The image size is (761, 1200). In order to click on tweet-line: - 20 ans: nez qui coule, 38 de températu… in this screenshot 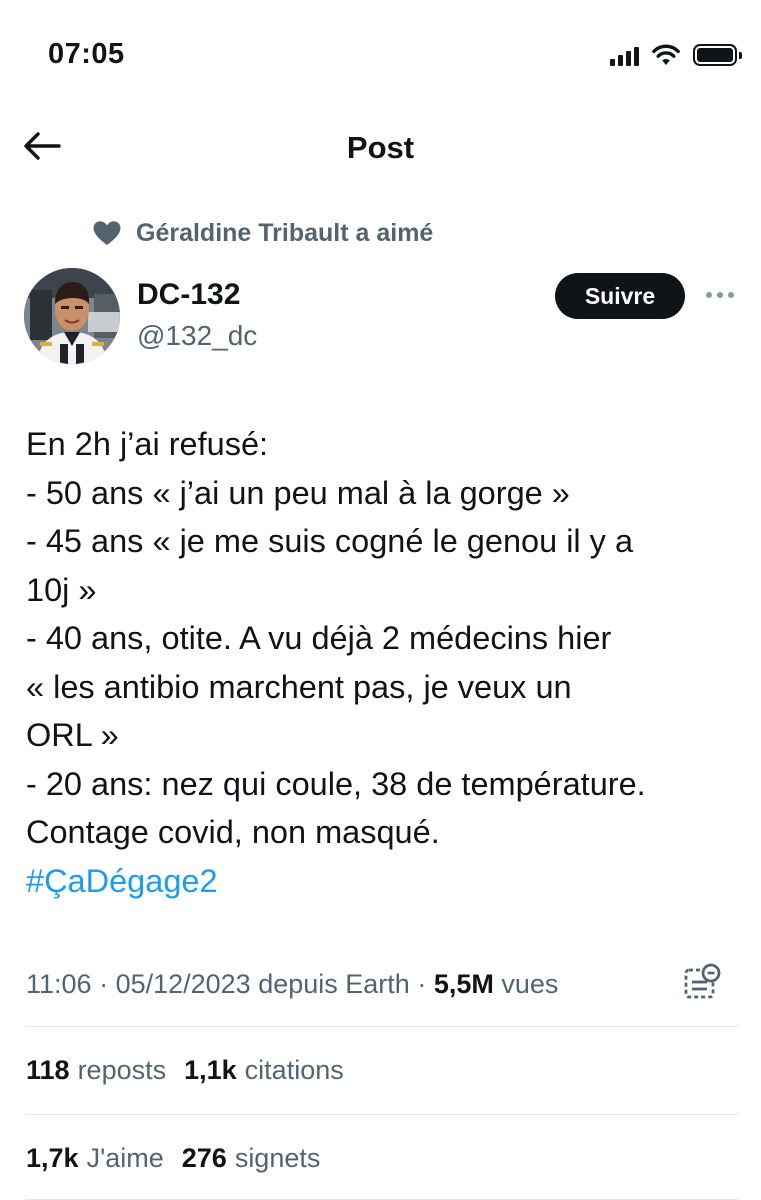, I will do `click(336, 783)`.